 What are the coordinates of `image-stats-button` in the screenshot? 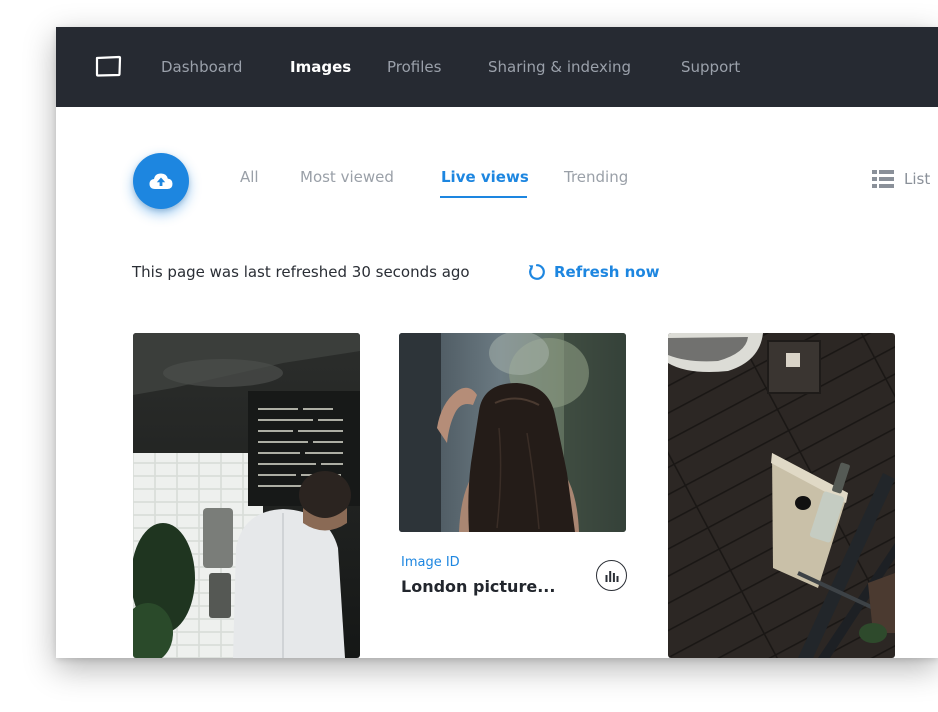 It's located at (611, 575).